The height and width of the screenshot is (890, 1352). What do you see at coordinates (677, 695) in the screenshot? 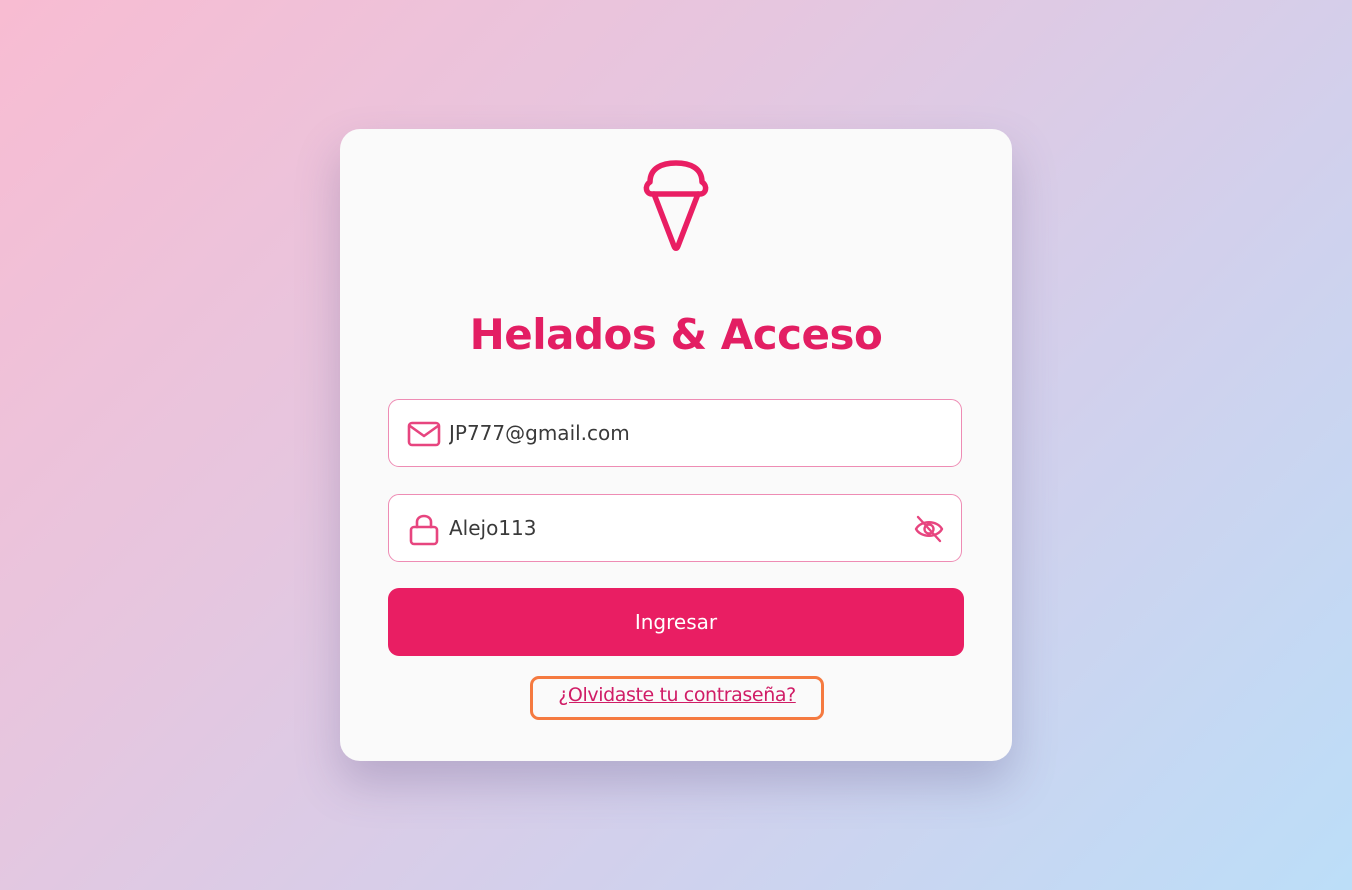
I see `forgot-password-link: ¿Olvidaste tu contraseña?` at bounding box center [677, 695].